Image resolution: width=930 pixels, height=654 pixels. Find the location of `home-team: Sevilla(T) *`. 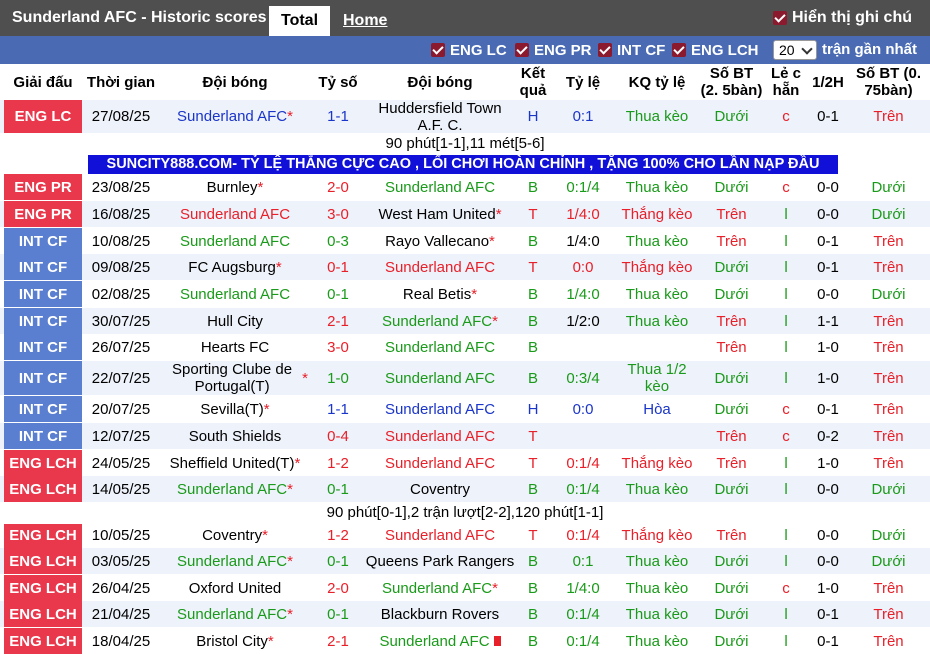

home-team: Sevilla(T) * is located at coordinates (235, 409).